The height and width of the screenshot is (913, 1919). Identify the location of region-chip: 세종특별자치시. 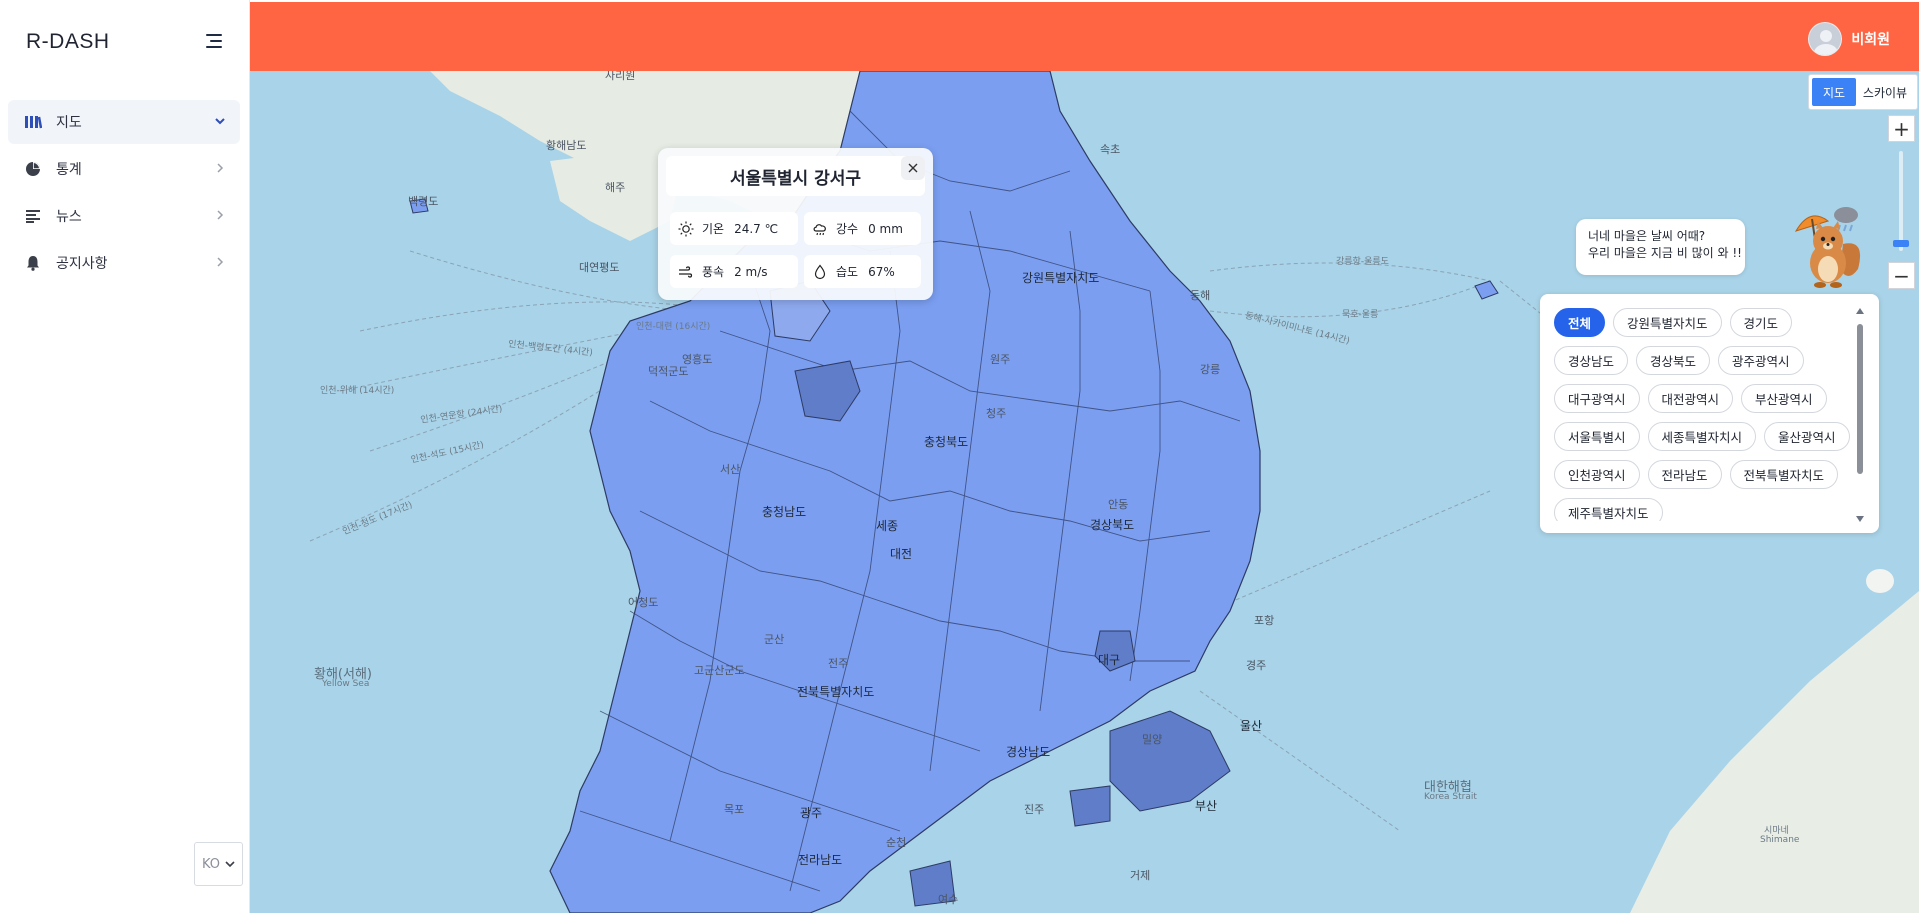
(1702, 436).